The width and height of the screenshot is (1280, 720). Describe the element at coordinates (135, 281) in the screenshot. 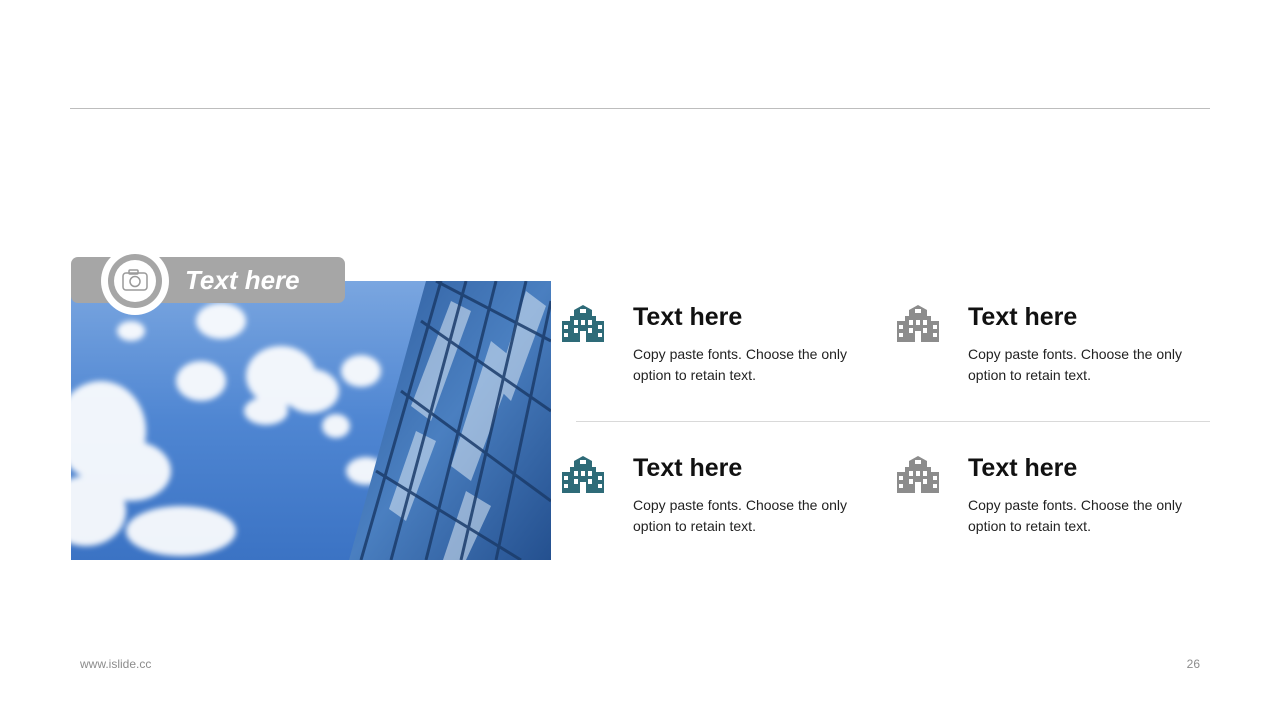

I see `camera-icon` at that location.